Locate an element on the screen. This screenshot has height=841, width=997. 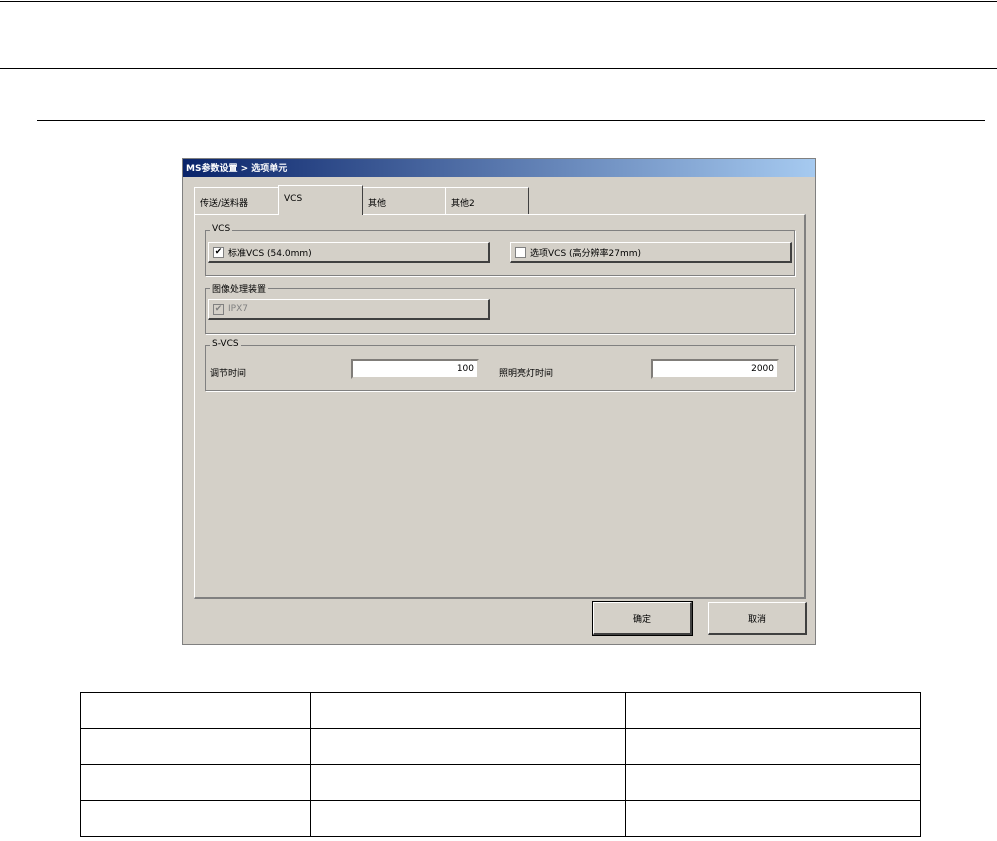
group-label: S-VCS is located at coordinates (225, 344).